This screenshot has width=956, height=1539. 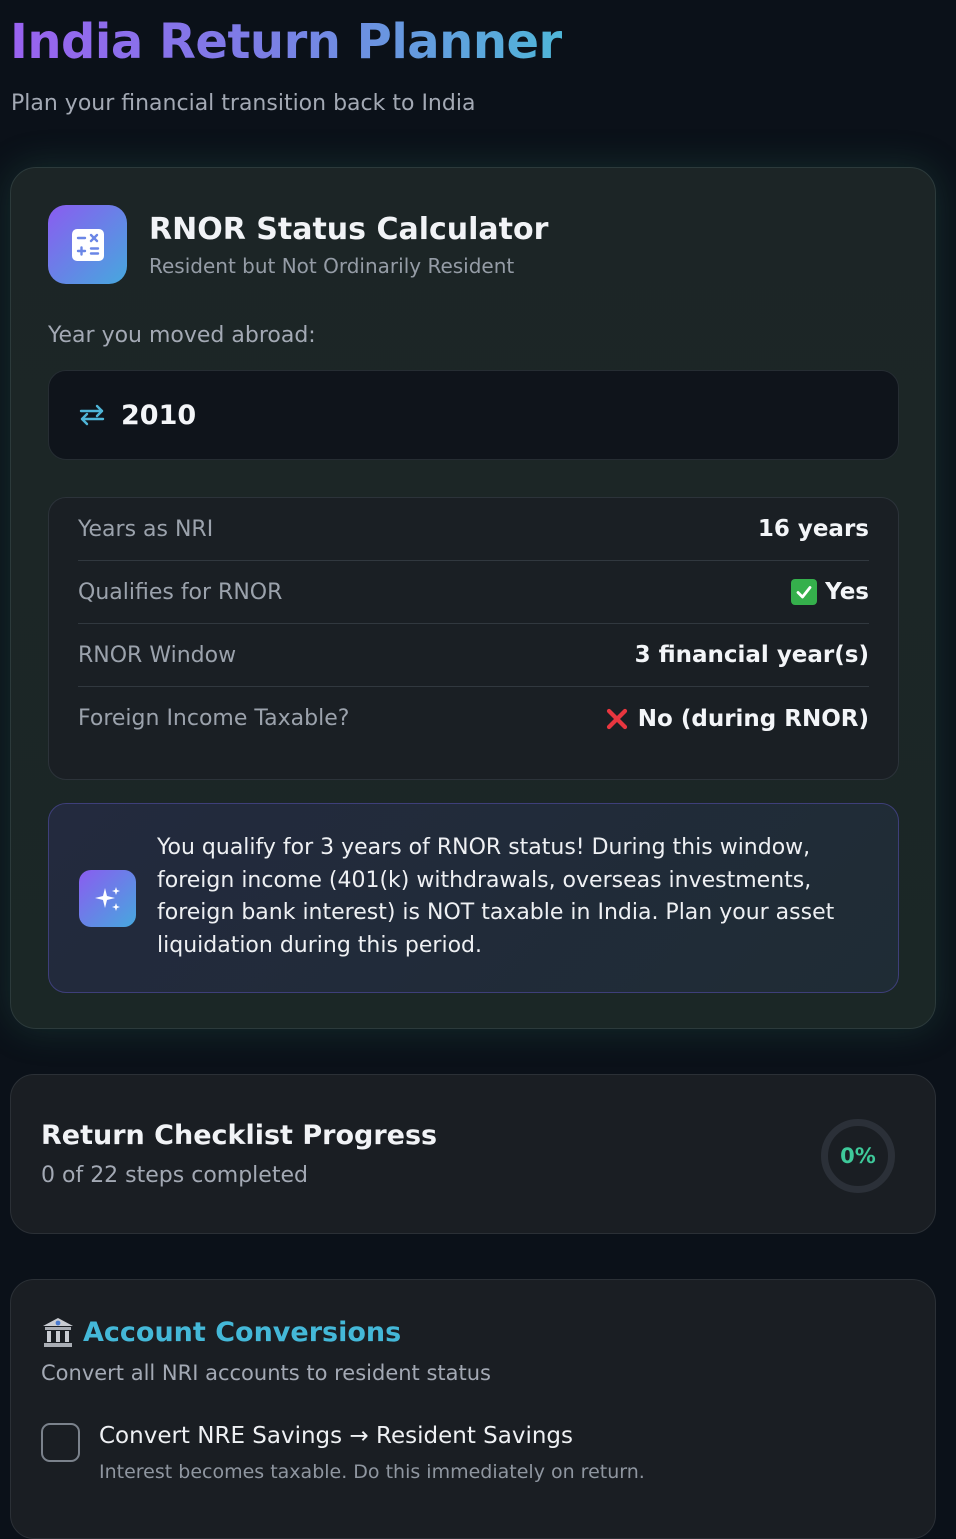 I want to click on checklist-item-checkbox, so click(x=60, y=1442).